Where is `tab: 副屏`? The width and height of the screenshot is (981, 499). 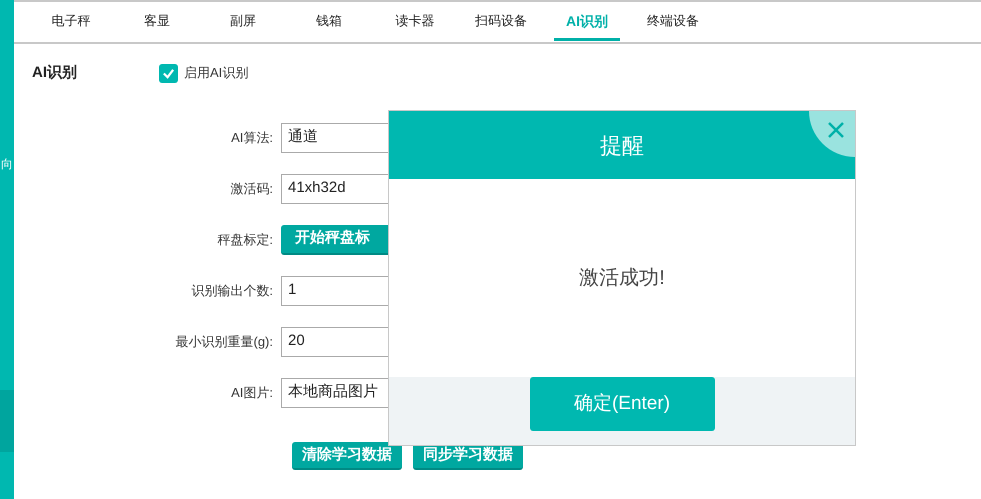 tab: 副屏 is located at coordinates (243, 22).